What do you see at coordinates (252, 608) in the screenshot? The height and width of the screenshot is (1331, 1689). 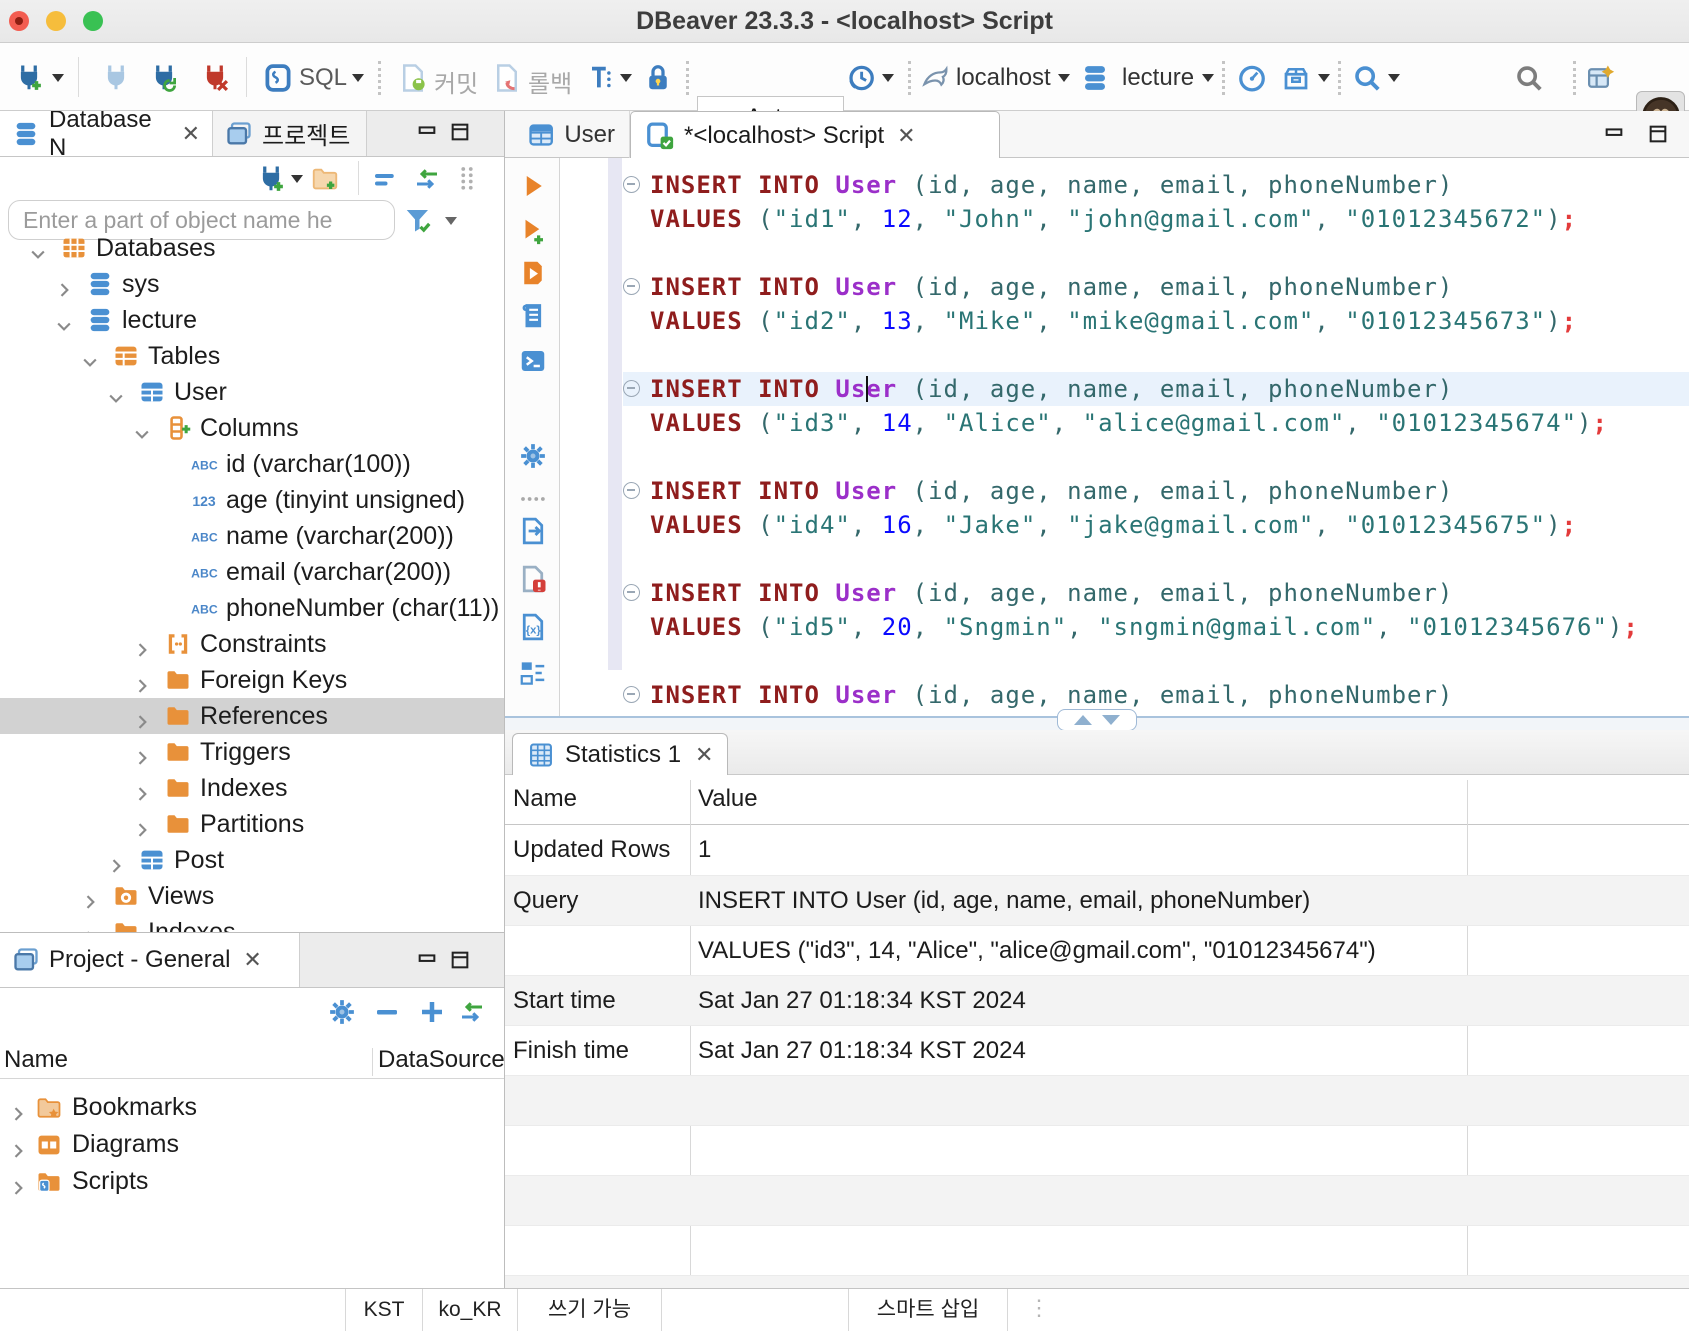 I see `tree-item-phonenumber-char-11-: ABC phoneNumber (char(11))` at bounding box center [252, 608].